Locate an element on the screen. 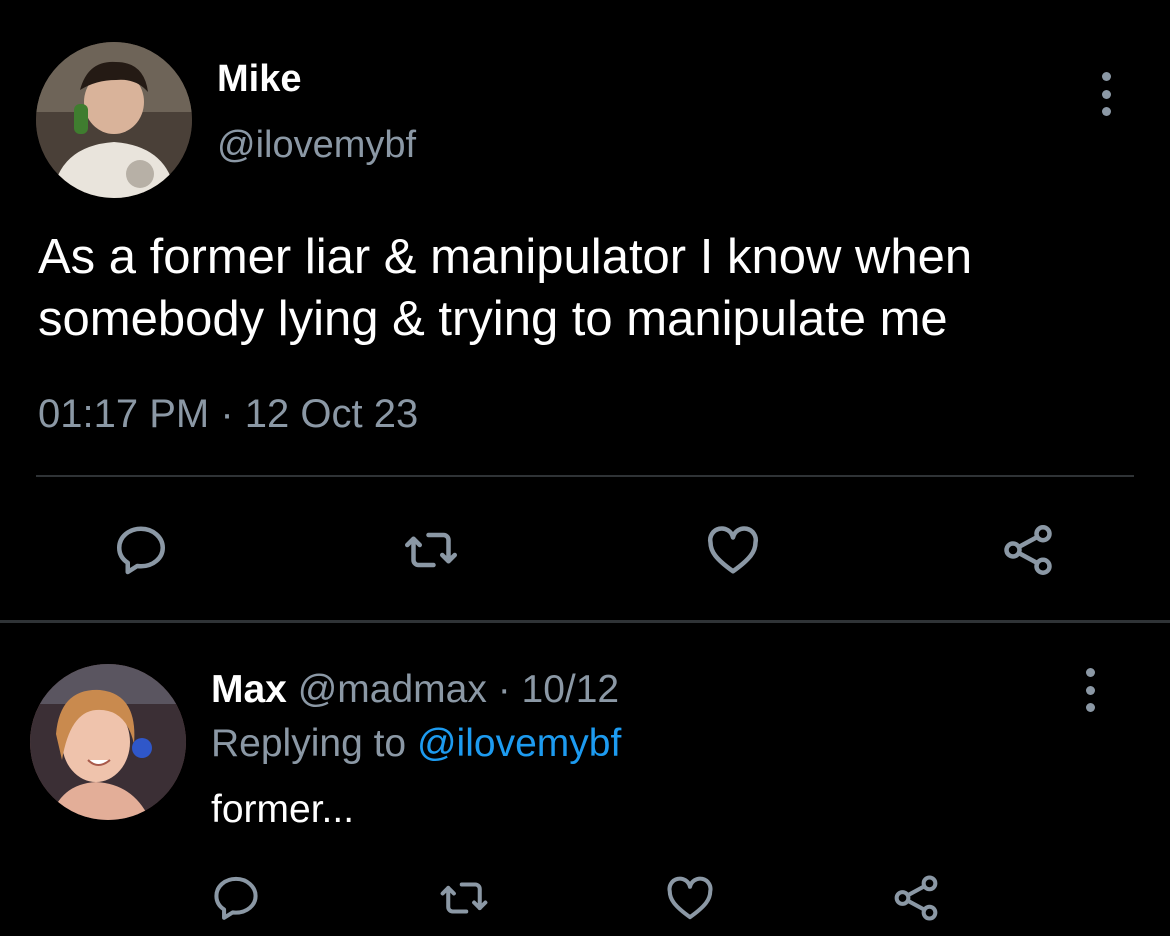  thread-divider is located at coordinates (585, 621).